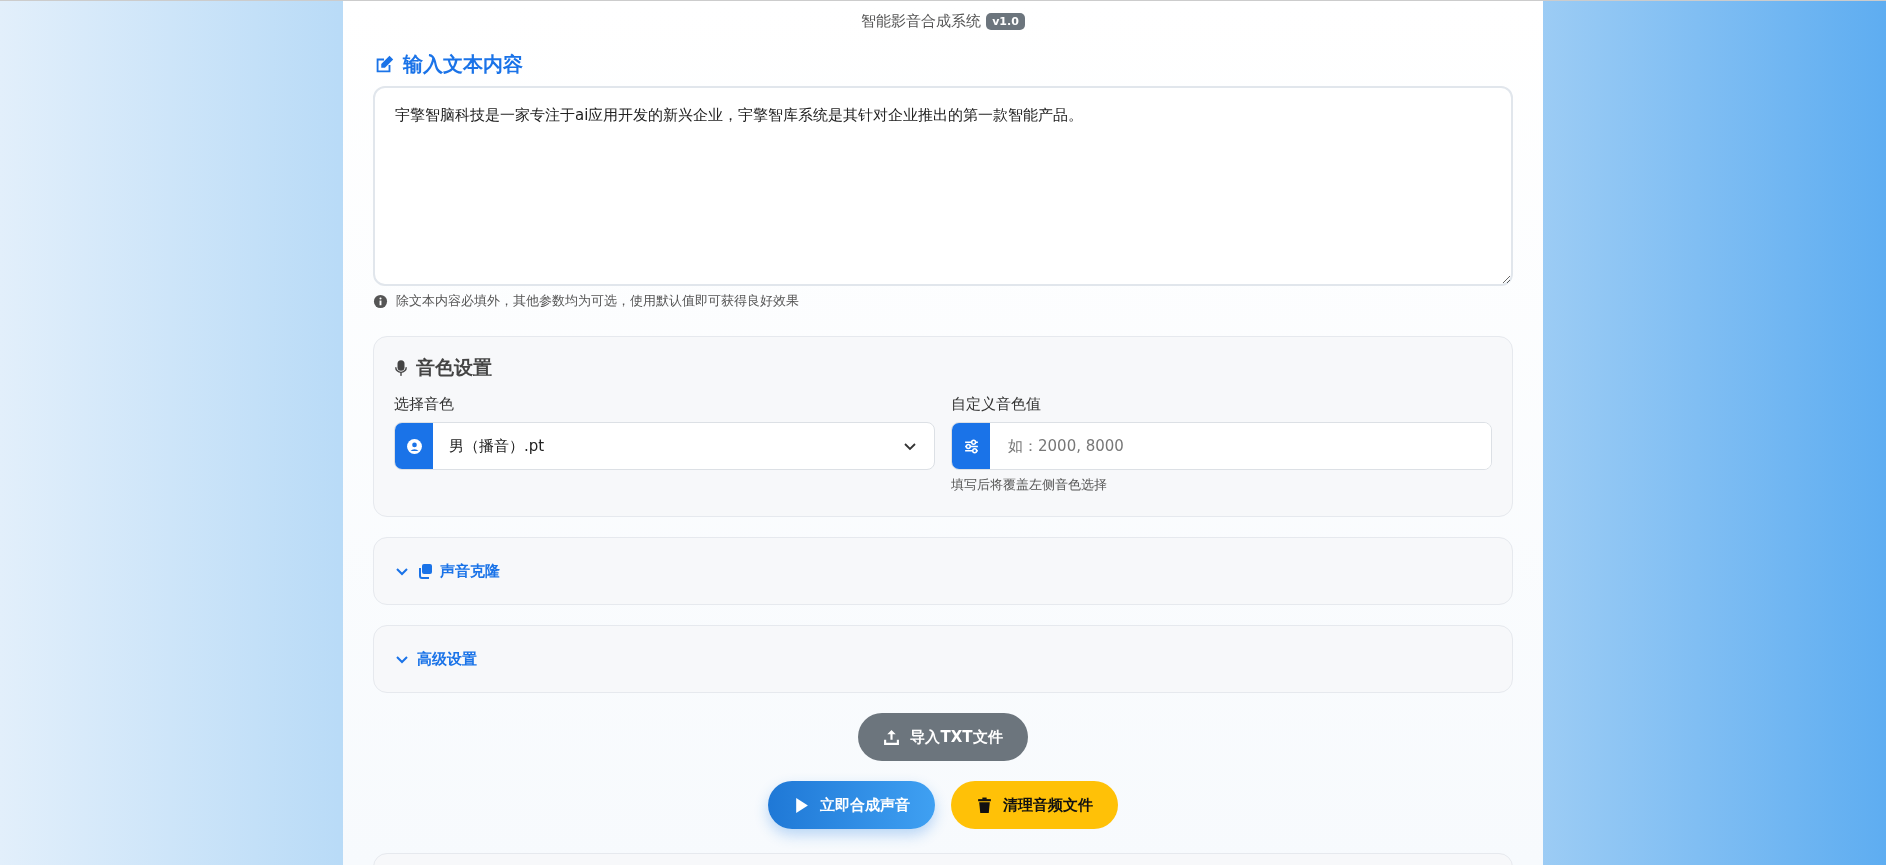 The image size is (1886, 865). What do you see at coordinates (380, 301) in the screenshot?
I see `info-icon` at bounding box center [380, 301].